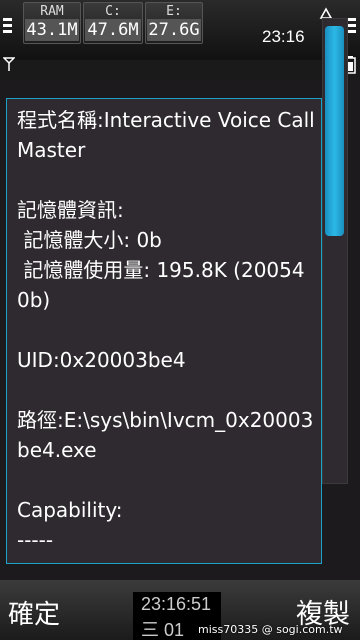 The image size is (360, 640). I want to click on e-drive-widget: E: 27.6G, so click(174, 23).